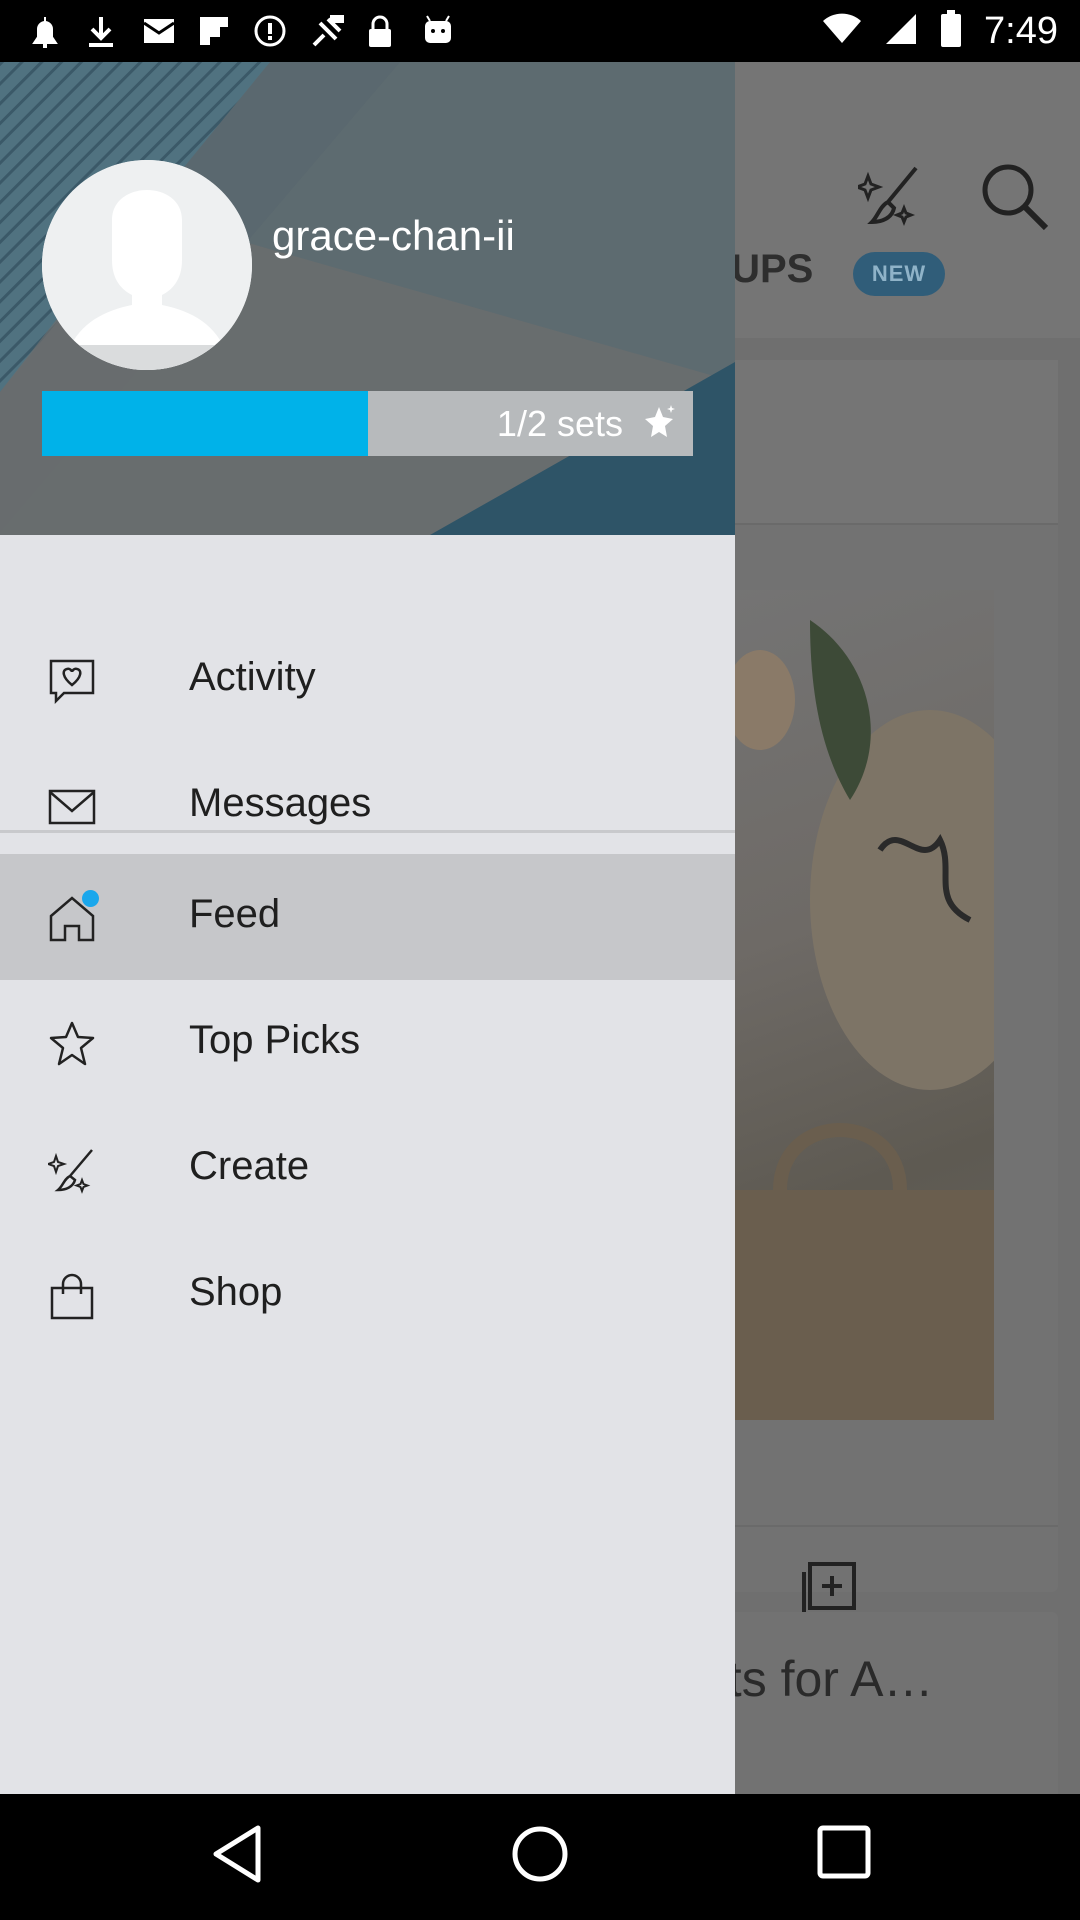 Image resolution: width=1080 pixels, height=1920 pixels. Describe the element at coordinates (842, 31) in the screenshot. I see `wifi-icon` at that location.